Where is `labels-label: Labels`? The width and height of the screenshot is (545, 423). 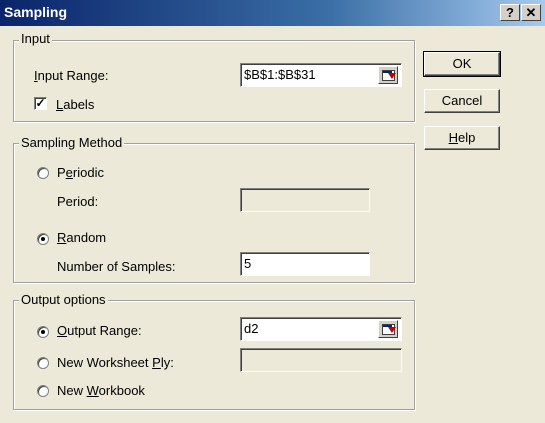 labels-label: Labels is located at coordinates (75, 104).